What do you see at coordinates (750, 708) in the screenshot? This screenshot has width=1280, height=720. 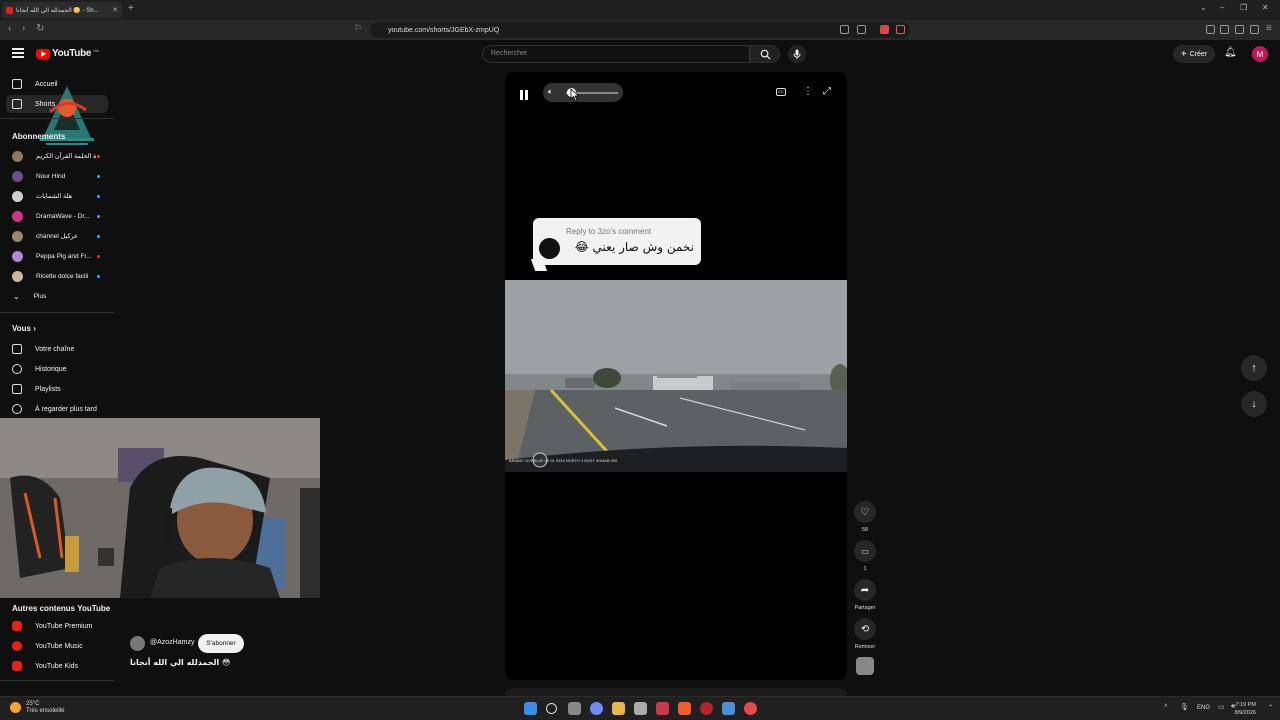 I see `obs-icon` at bounding box center [750, 708].